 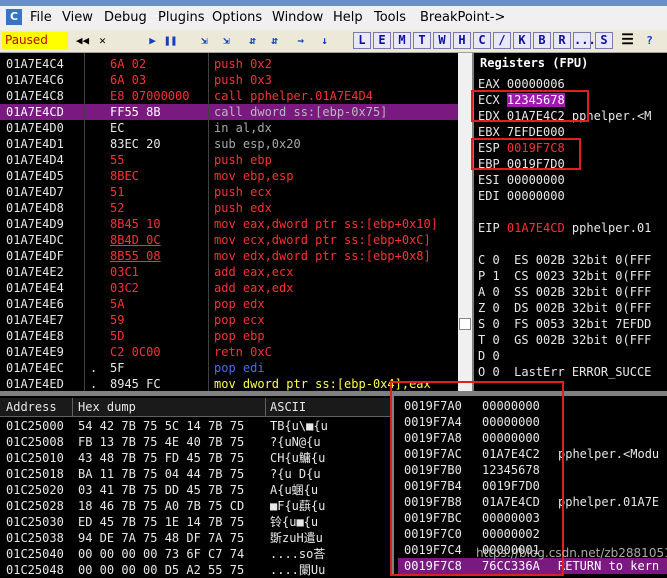 What do you see at coordinates (229, 336) in the screenshot?
I see `disasm-row: 01A7E4E8 5D pop ebp` at bounding box center [229, 336].